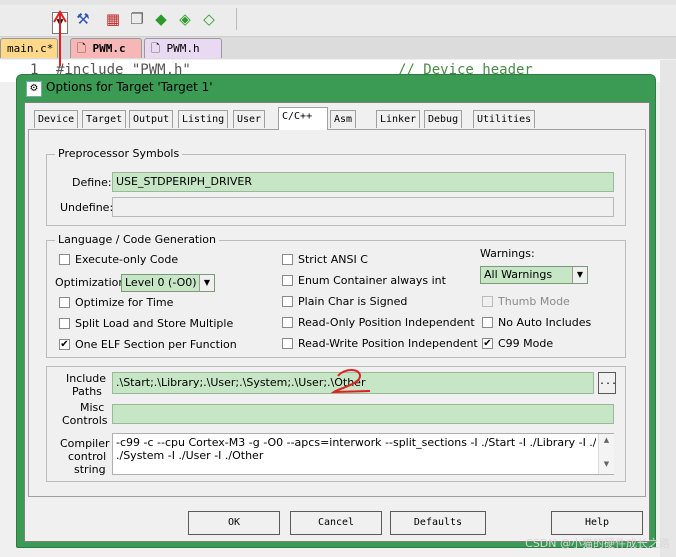 The height and width of the screenshot is (557, 676). Describe the element at coordinates (129, 87) in the screenshot. I see `dialog-title: Options for Target 'Target 1'` at that location.